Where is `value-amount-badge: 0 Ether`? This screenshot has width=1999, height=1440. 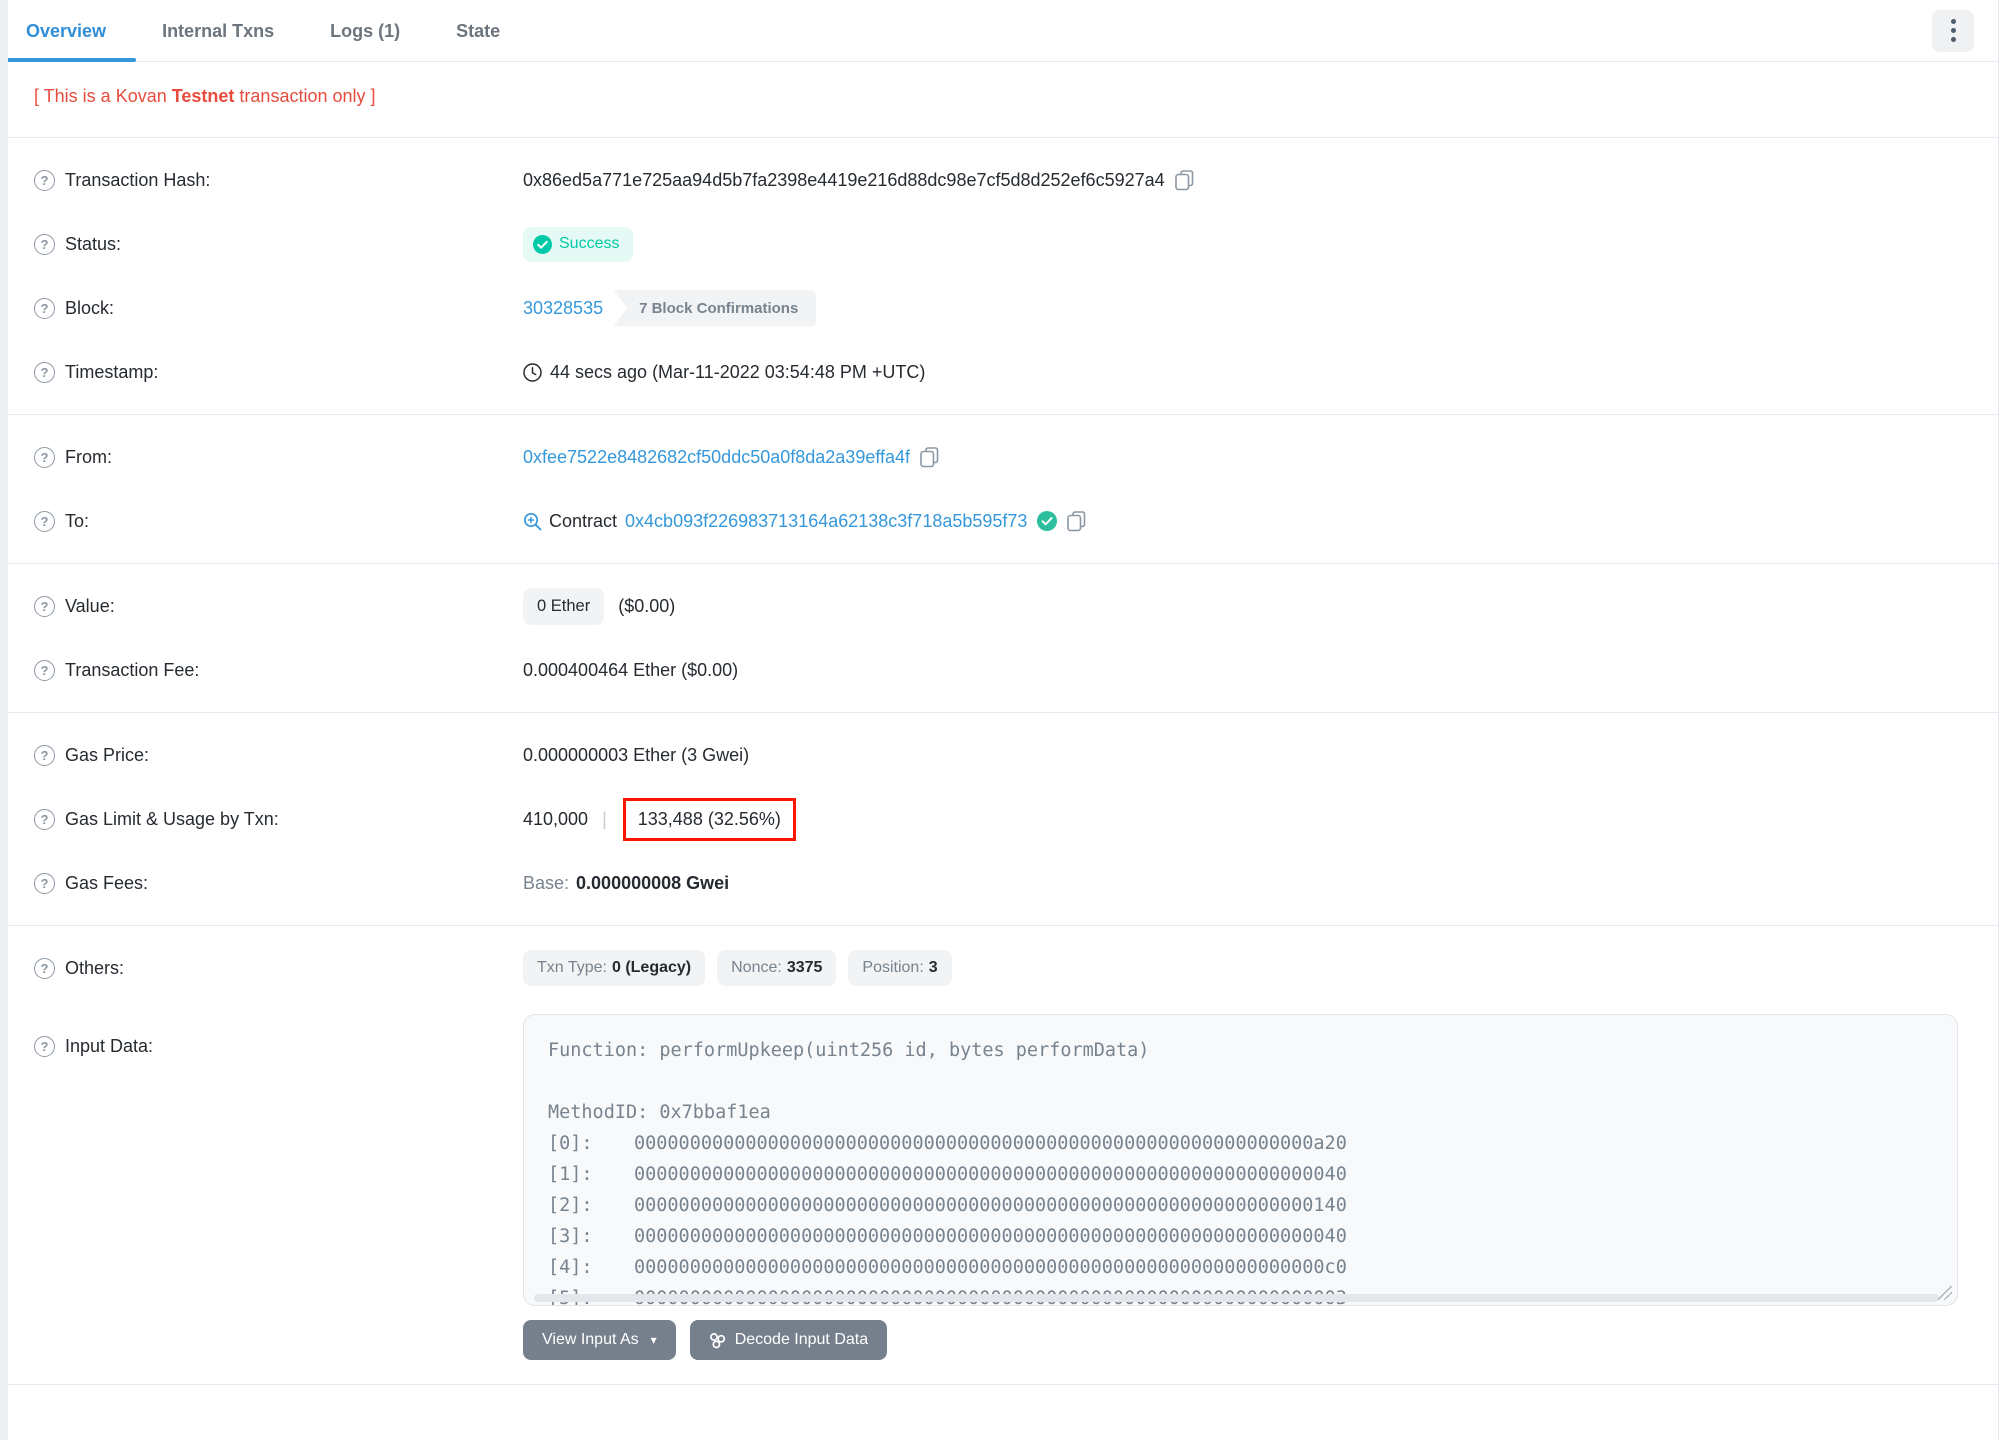
value-amount-badge: 0 Ether is located at coordinates (564, 606).